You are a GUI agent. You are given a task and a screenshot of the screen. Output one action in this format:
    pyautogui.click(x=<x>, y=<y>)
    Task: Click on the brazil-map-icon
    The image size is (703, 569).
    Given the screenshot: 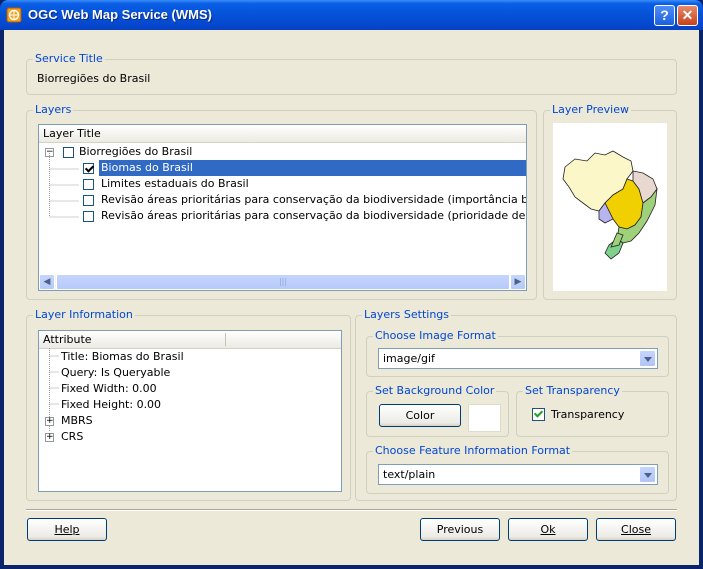 What is the action you would take?
    pyautogui.click(x=610, y=205)
    